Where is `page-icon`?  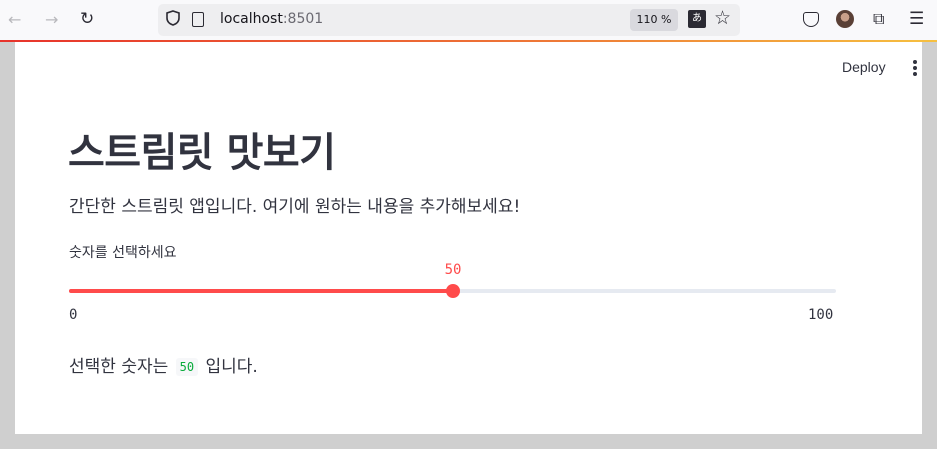 page-icon is located at coordinates (198, 19).